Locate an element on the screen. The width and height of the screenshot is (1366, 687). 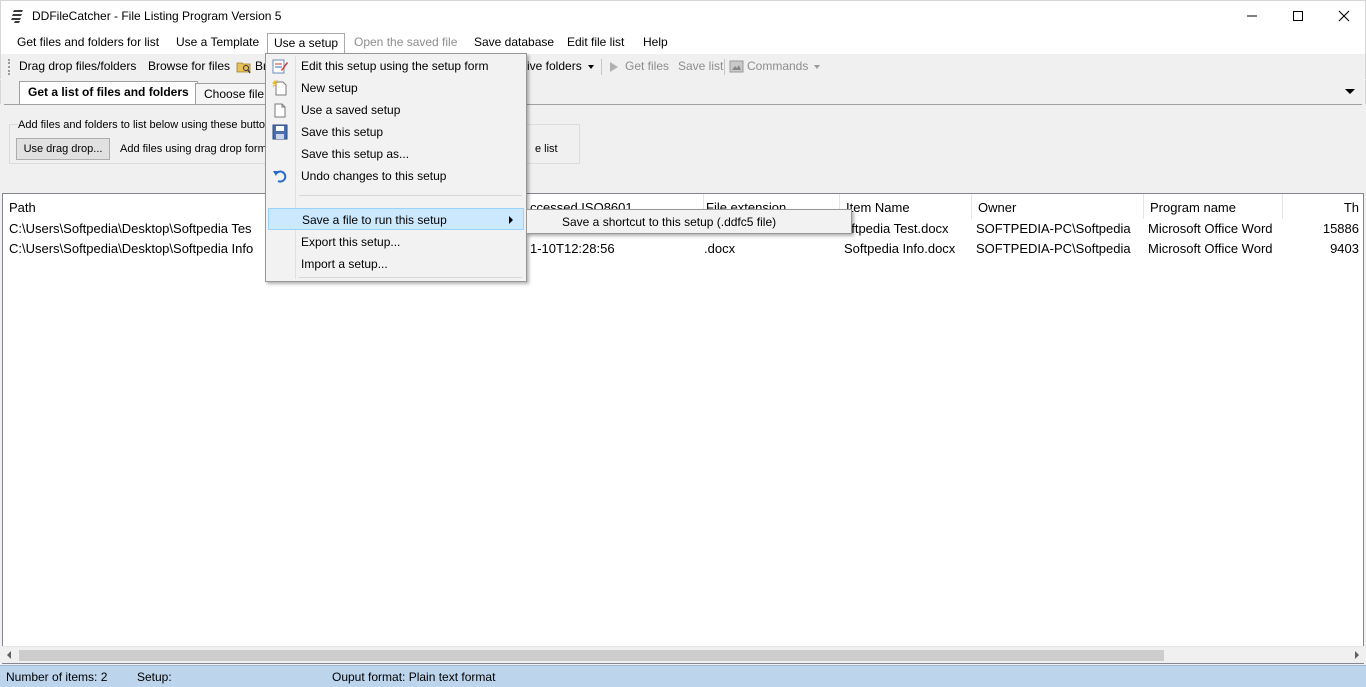
column-header-owner: Owner is located at coordinates (1058, 206).